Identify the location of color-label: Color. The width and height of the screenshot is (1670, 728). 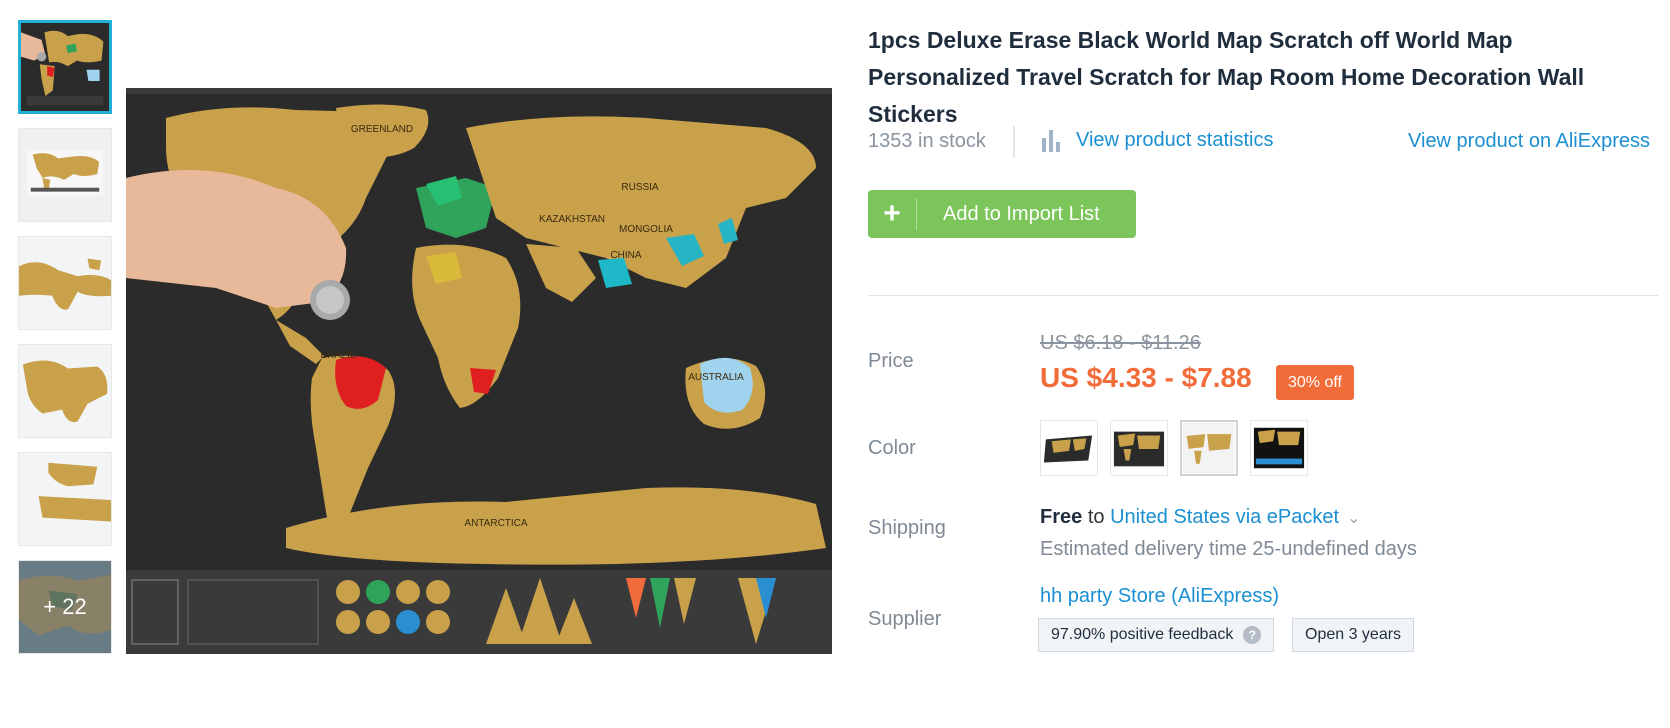
(892, 448).